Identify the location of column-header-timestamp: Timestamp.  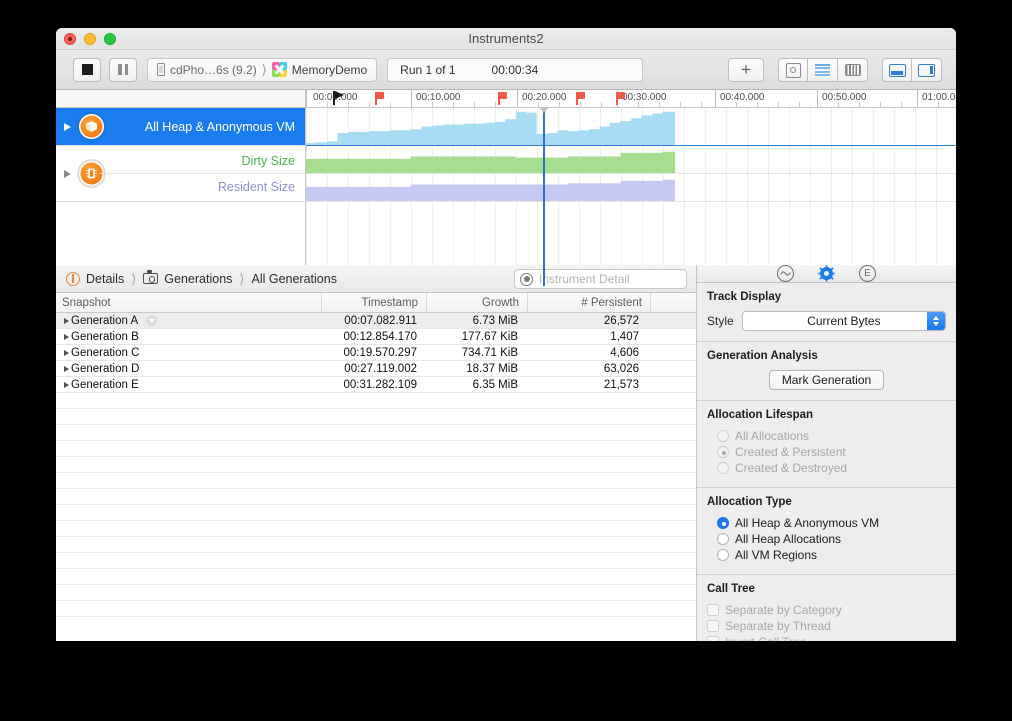
(374, 302).